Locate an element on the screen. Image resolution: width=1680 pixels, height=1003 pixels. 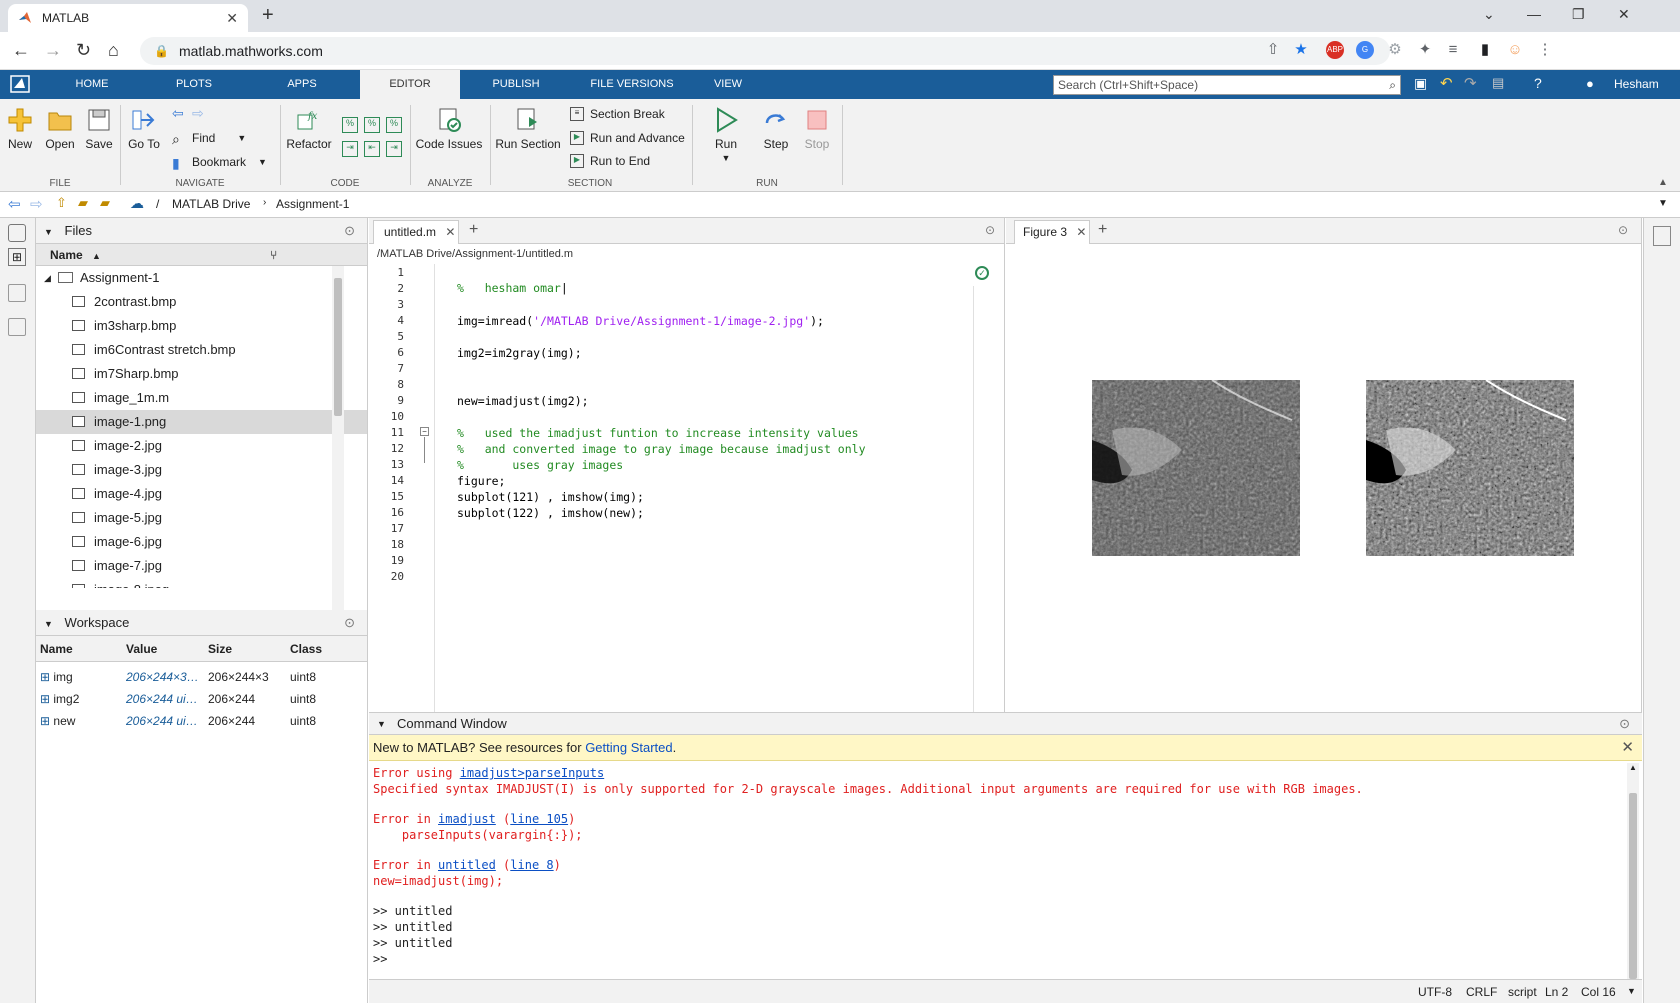
folder-row: ◢ Assignment-1 is located at coordinates (201, 278).